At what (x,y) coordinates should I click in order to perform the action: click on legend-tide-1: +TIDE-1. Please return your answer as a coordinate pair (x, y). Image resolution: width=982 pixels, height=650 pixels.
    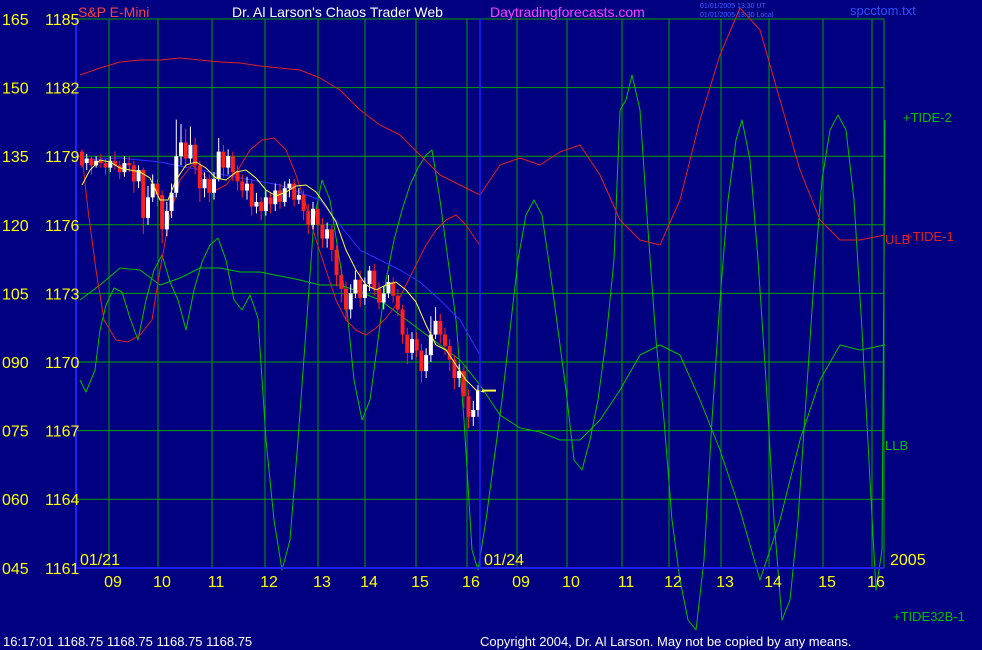
    Looking at the image, I should click on (929, 236).